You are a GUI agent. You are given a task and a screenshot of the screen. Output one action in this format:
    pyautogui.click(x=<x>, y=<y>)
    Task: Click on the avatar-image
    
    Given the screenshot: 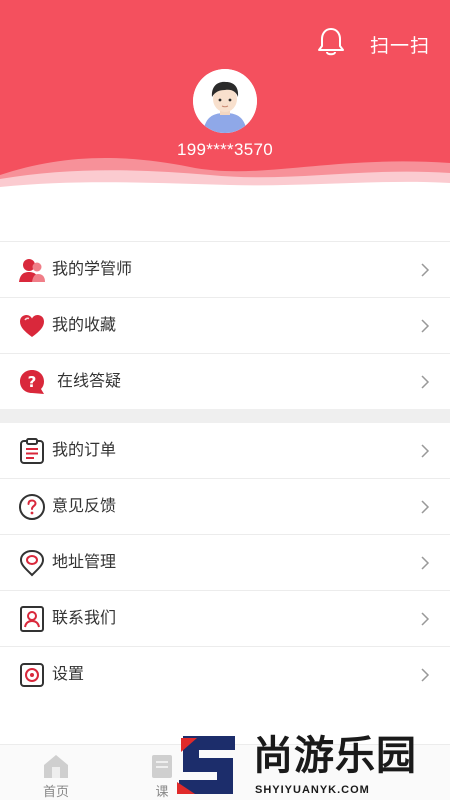 What is the action you would take?
    pyautogui.click(x=225, y=101)
    